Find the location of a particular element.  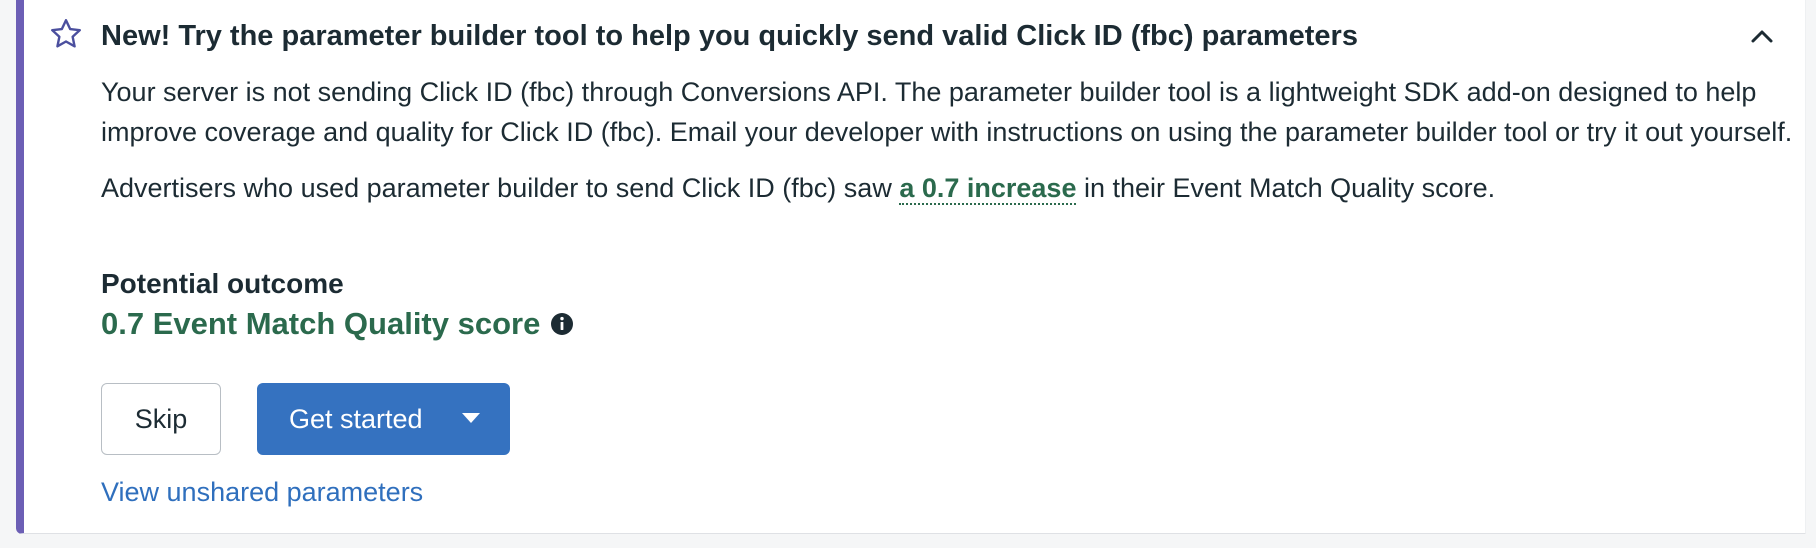

info-icon is located at coordinates (562, 324).